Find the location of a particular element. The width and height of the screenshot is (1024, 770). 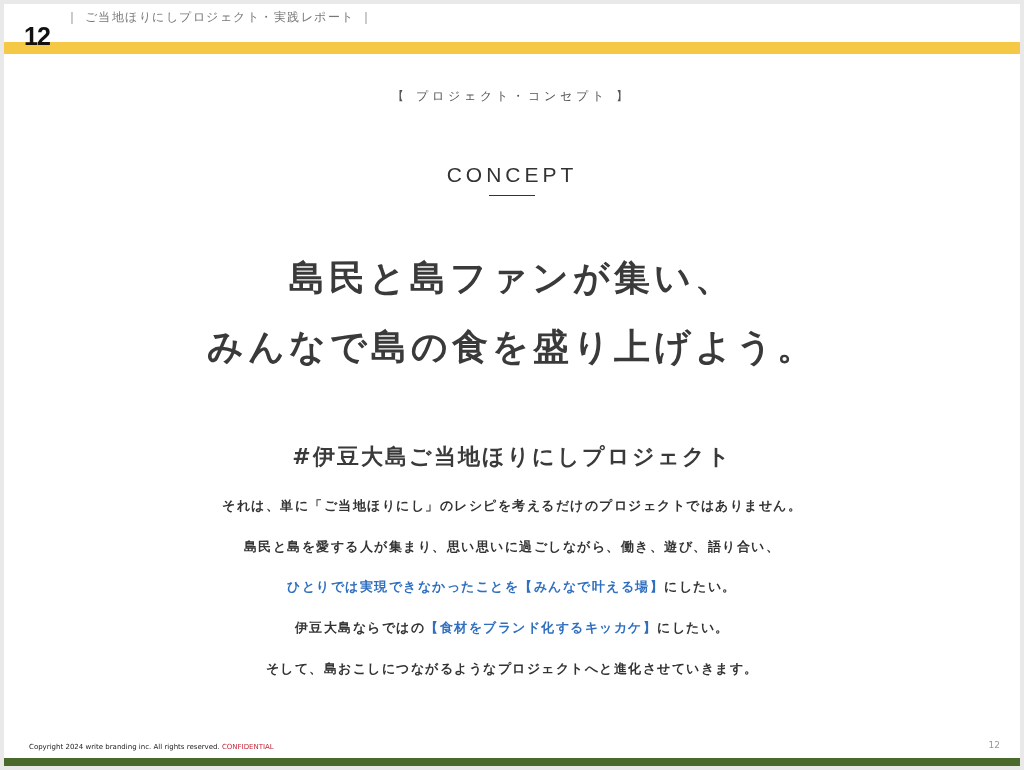

headline: みんなで島の食を盛り上げよう。 is located at coordinates (512, 346).